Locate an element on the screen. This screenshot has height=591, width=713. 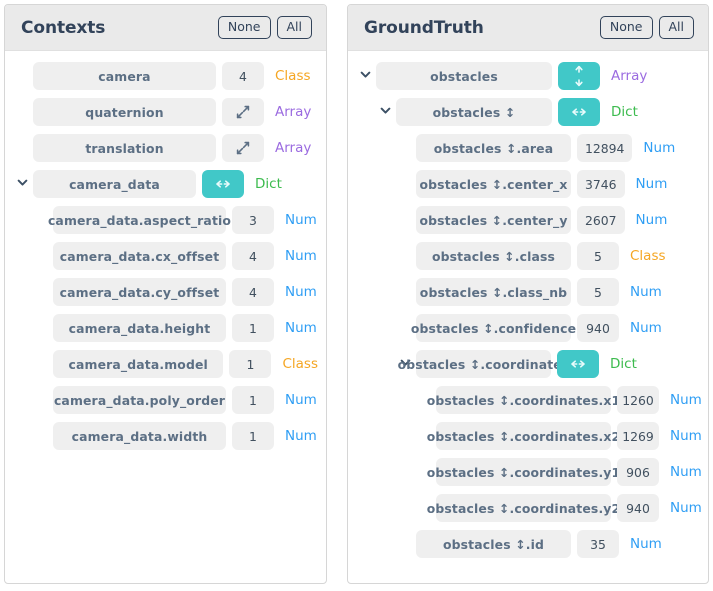
field-row: camera_data.height 1 Num is located at coordinates (165, 328).